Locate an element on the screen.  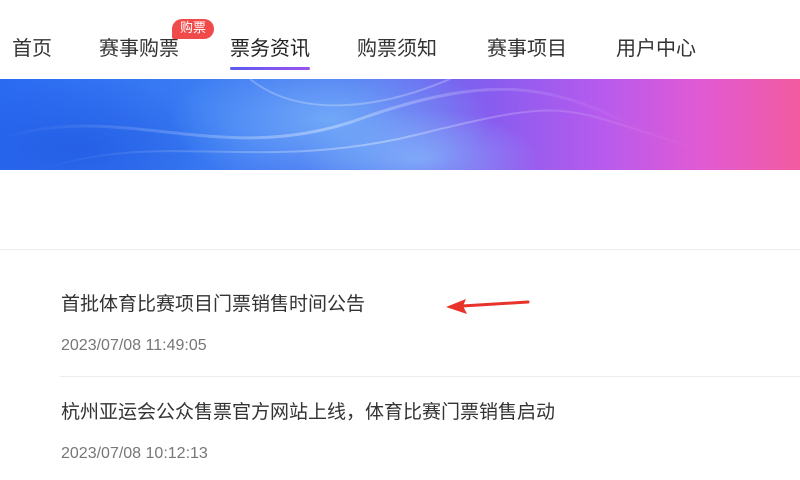
nav-item-purchase-notice: 购票须知 is located at coordinates (397, 48).